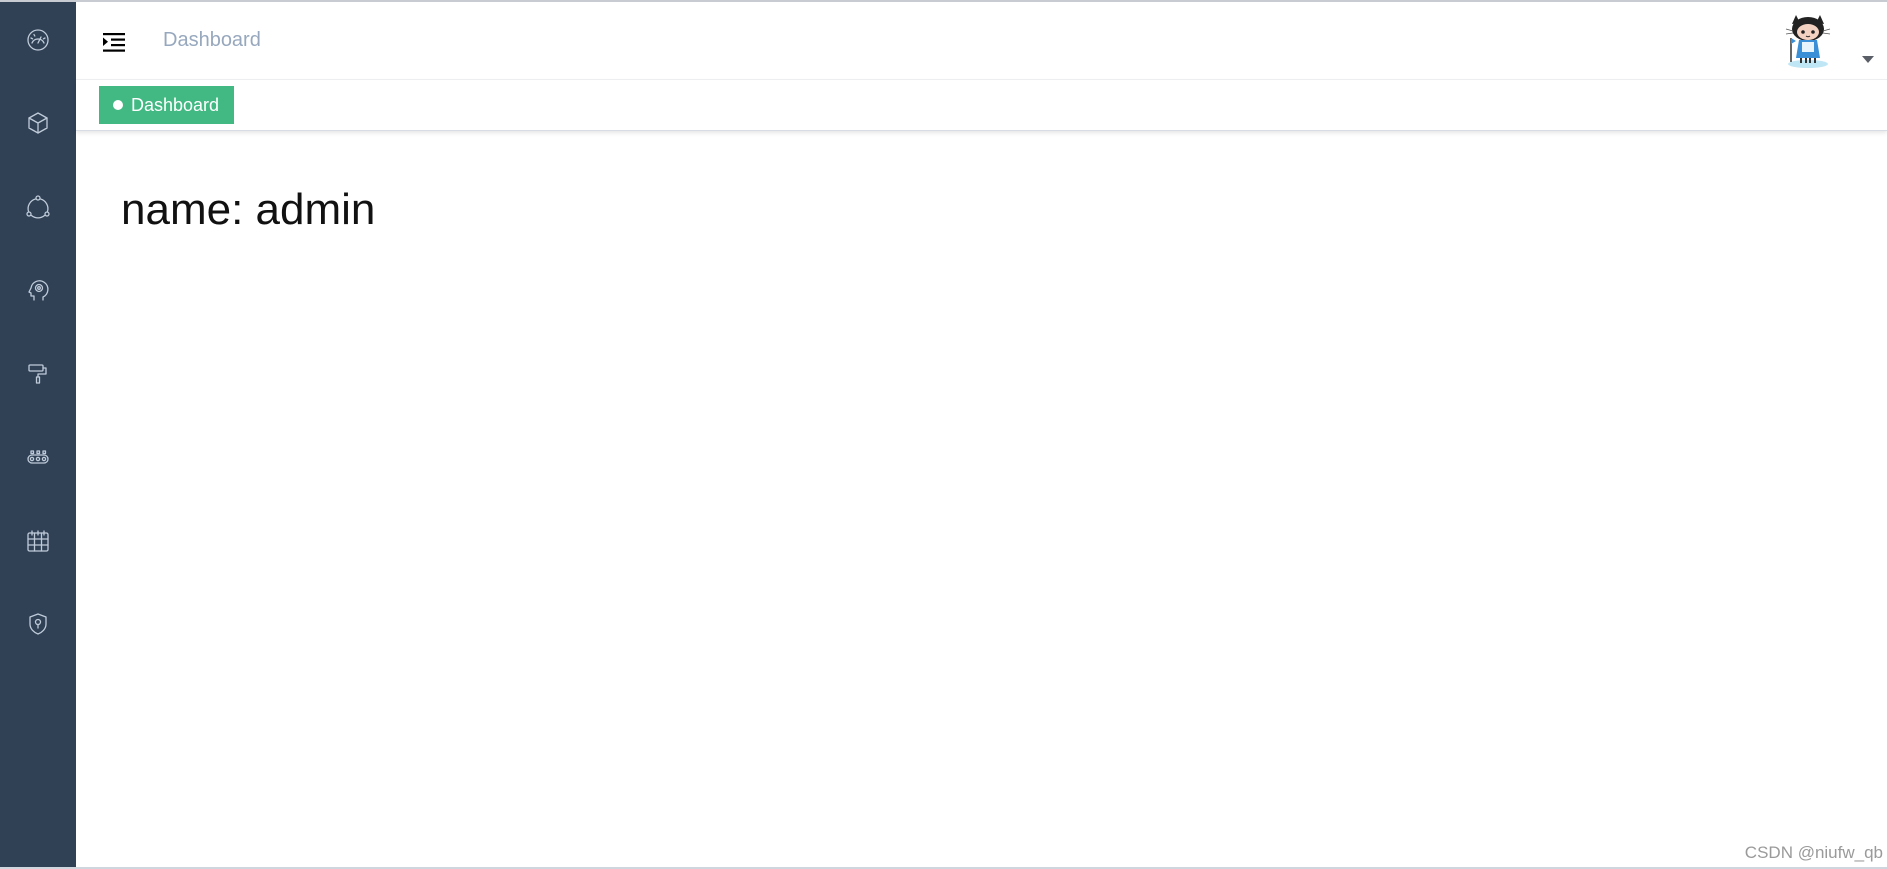  I want to click on share-nodes-icon, so click(38, 207).